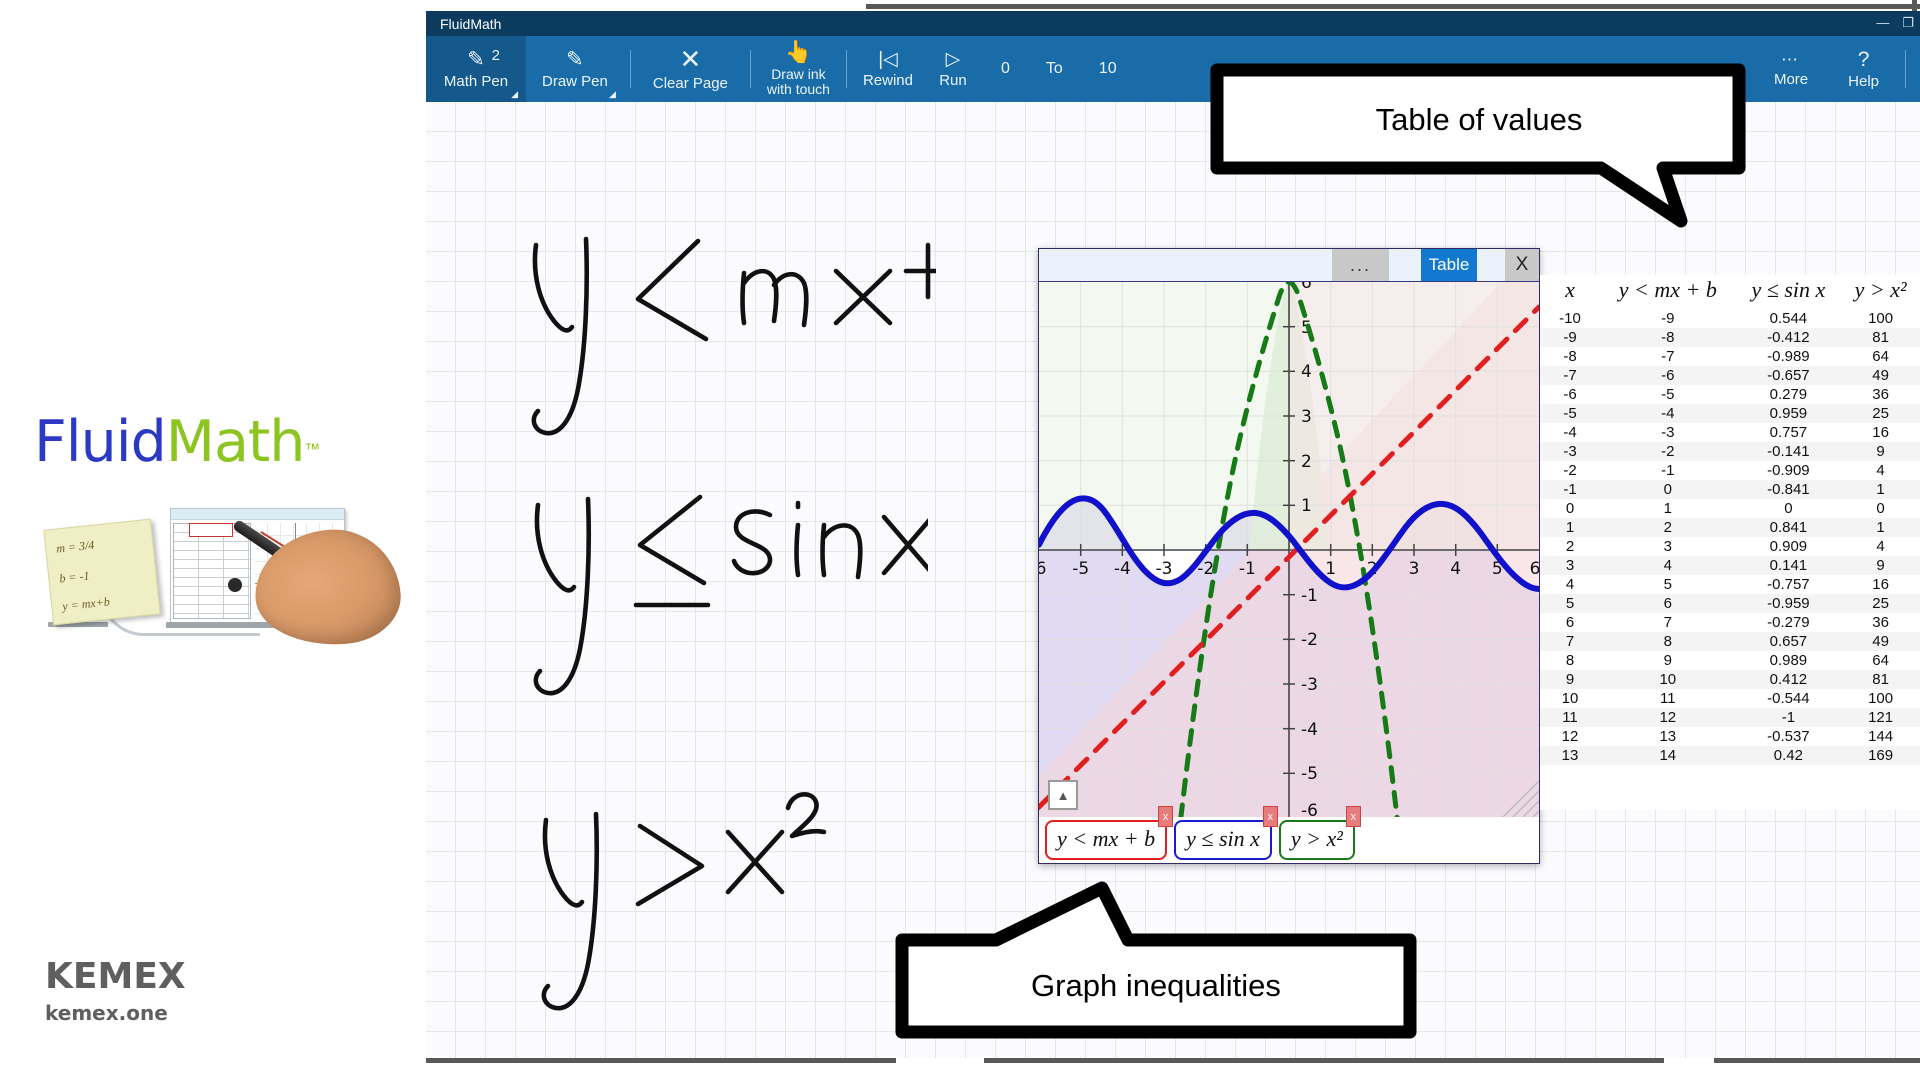 This screenshot has width=1920, height=1080. Describe the element at coordinates (1730, 565) in the screenshot. I see `table-row: 3 4 0.141 9` at that location.